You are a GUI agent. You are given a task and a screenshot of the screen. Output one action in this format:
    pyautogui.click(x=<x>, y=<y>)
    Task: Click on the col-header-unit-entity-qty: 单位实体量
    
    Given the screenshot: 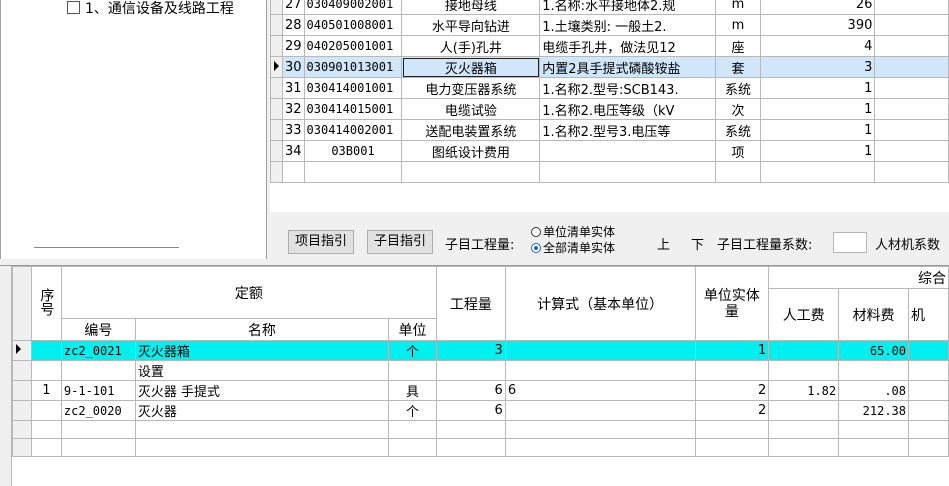 What is the action you would take?
    pyautogui.click(x=732, y=303)
    